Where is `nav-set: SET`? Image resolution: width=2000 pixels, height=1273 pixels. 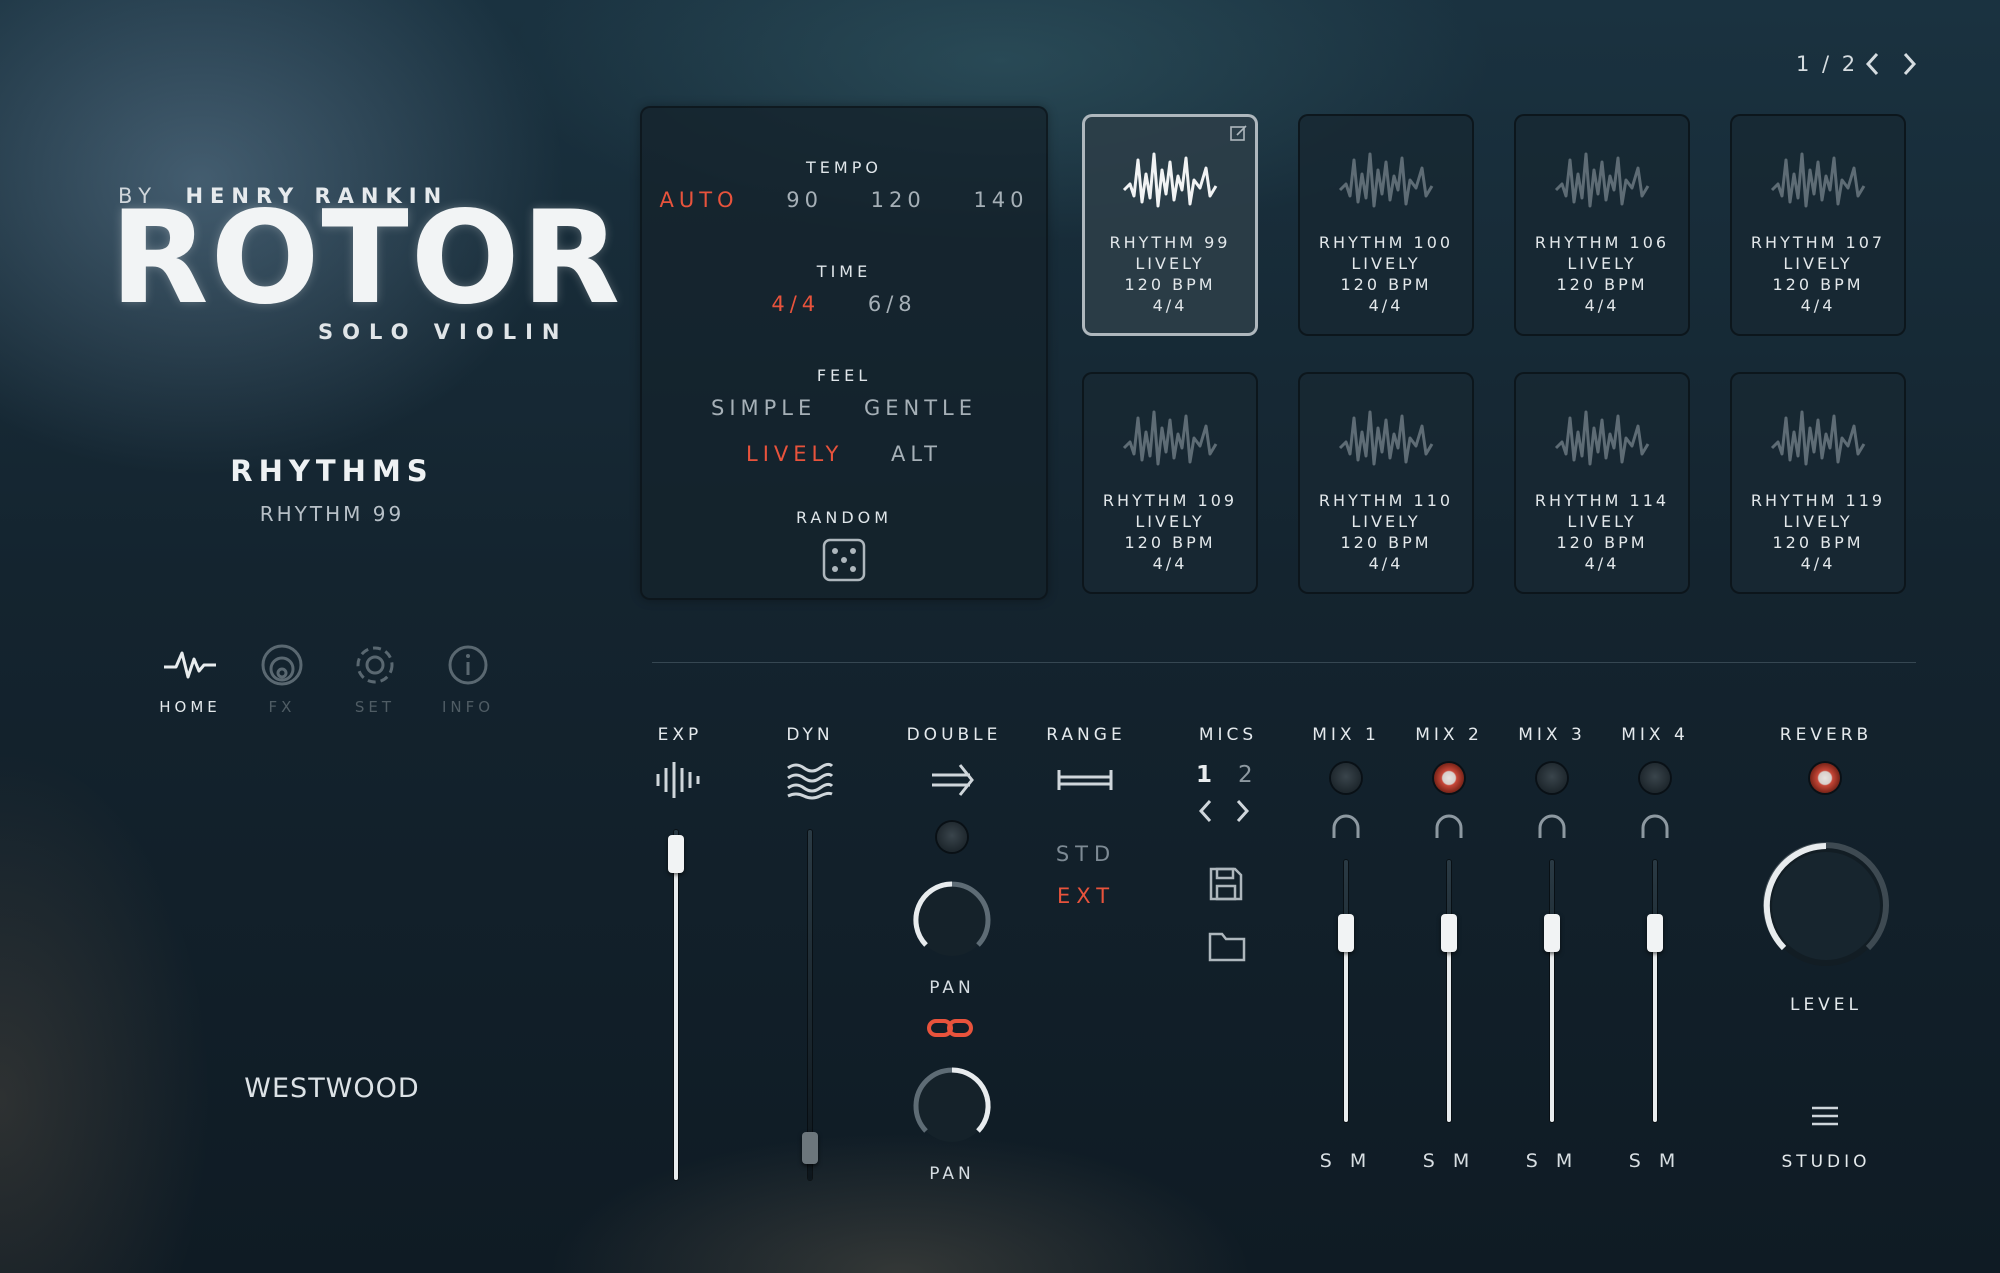
nav-set: SET is located at coordinates (375, 678).